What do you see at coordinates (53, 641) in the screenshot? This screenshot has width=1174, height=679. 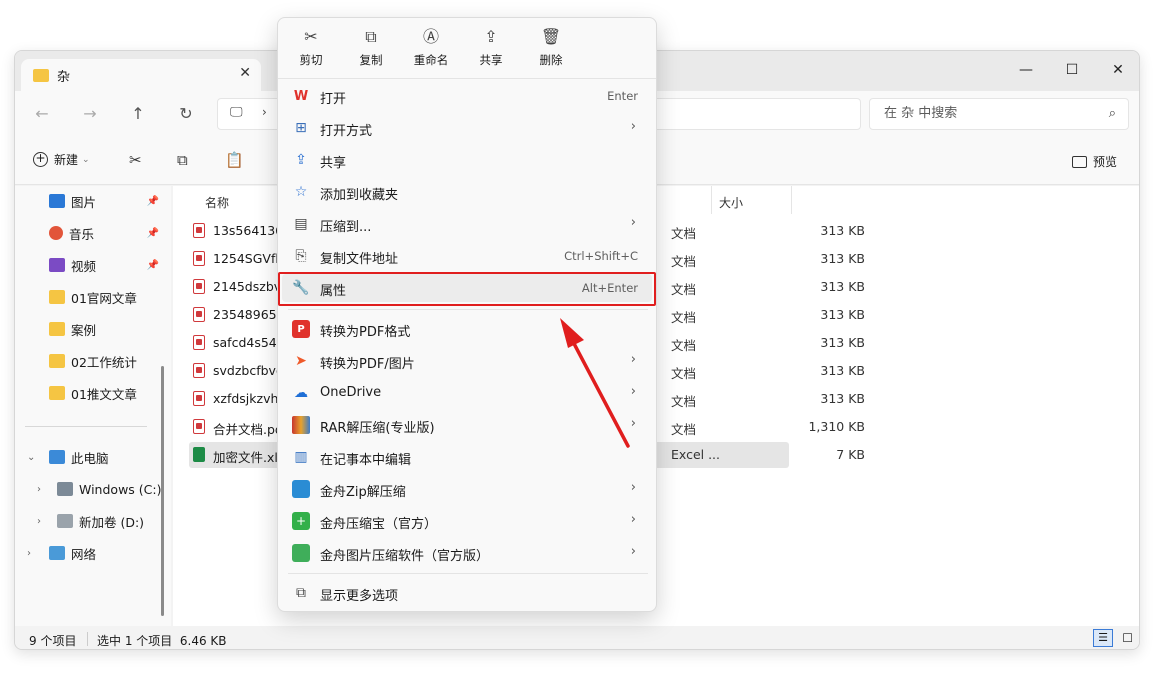 I see `item-count: 9 个项目` at bounding box center [53, 641].